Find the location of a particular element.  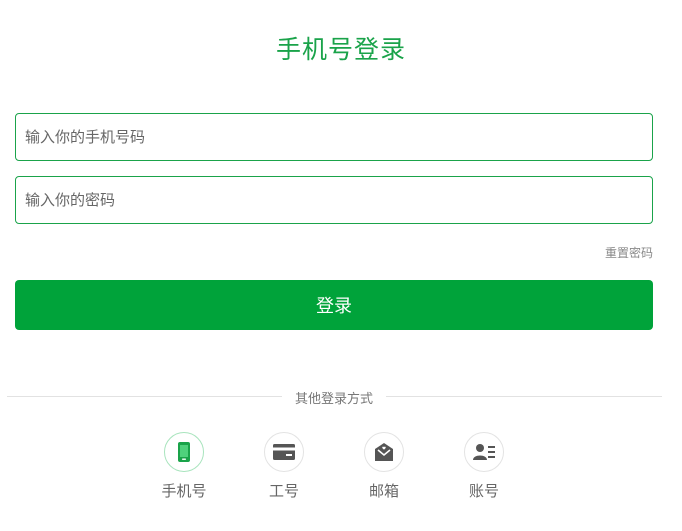

login-method-phone: 手机号 is located at coordinates (184, 466).